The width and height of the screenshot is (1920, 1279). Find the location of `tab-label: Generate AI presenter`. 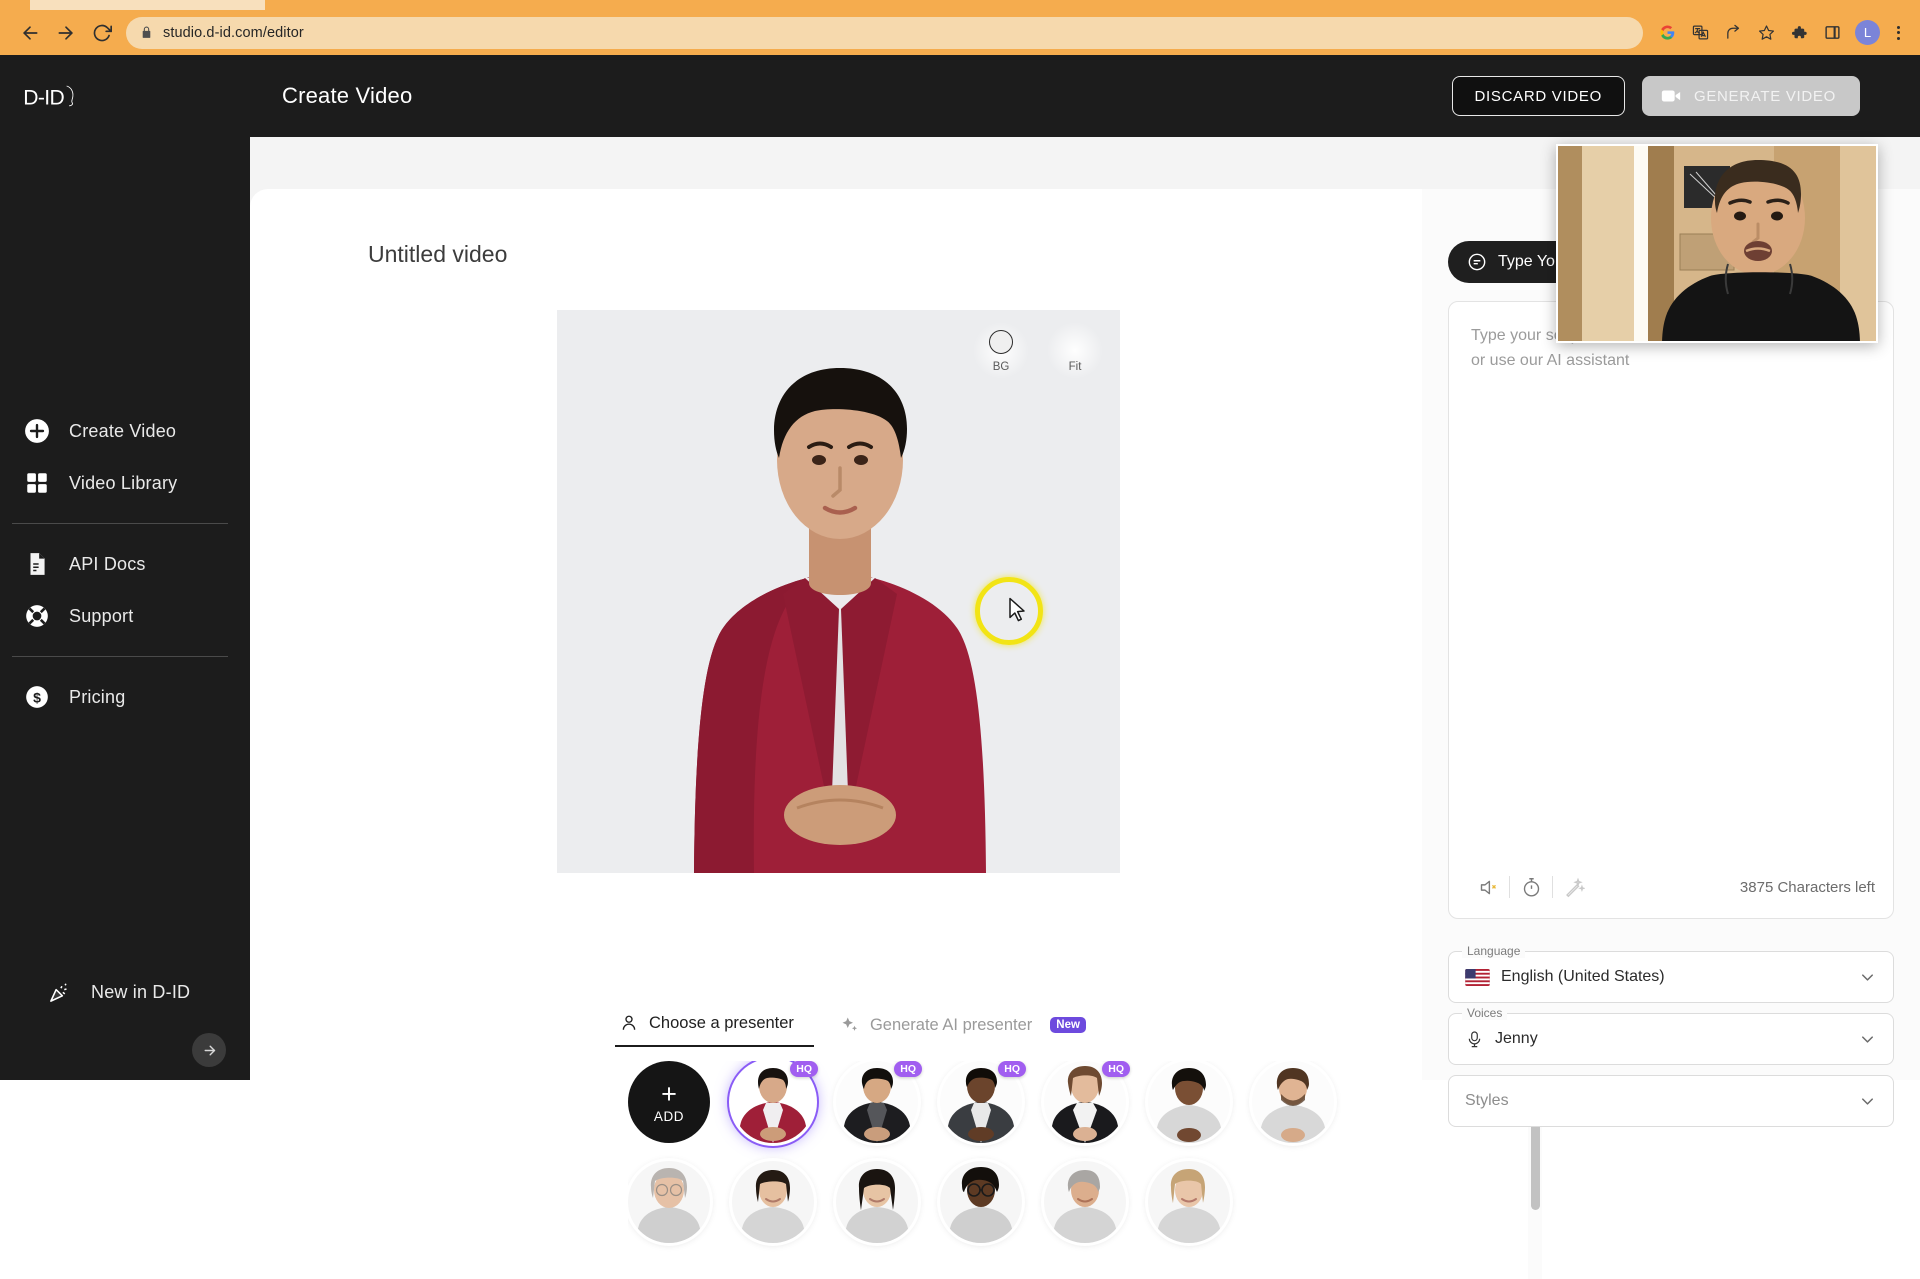

tab-label: Generate AI presenter is located at coordinates (951, 1025).